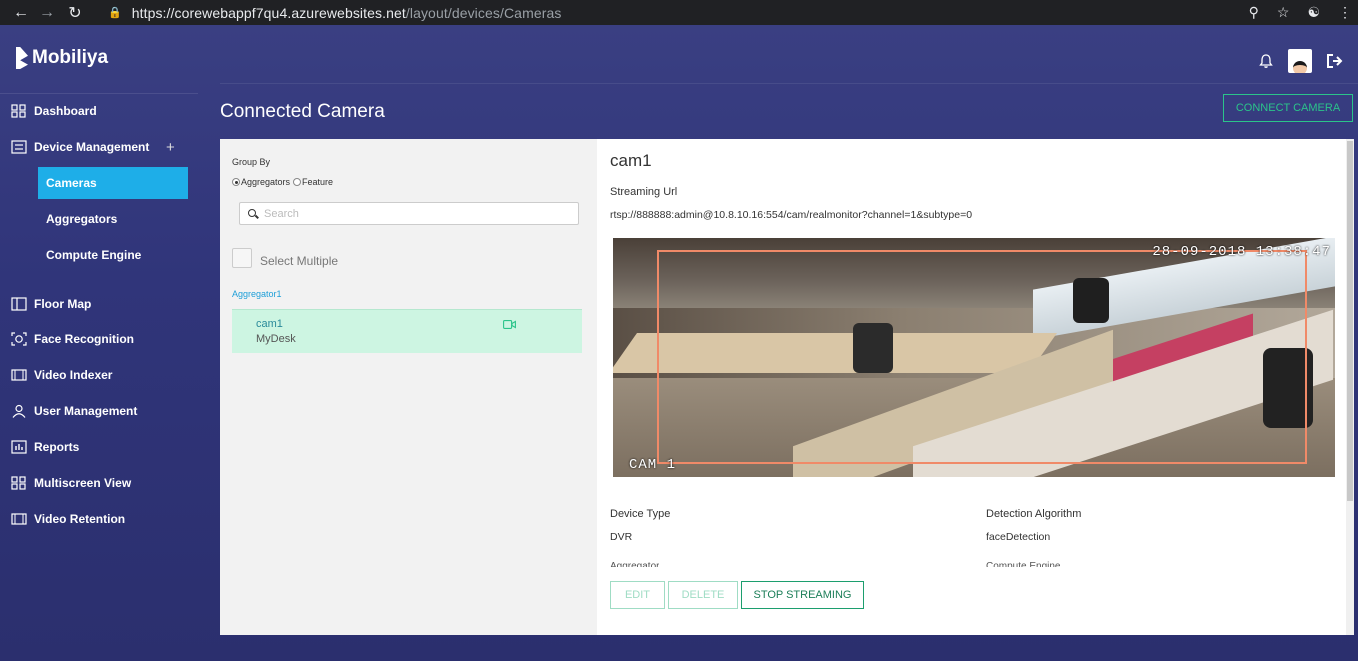  What do you see at coordinates (621, 537) in the screenshot?
I see `device-type-value: DVR` at bounding box center [621, 537].